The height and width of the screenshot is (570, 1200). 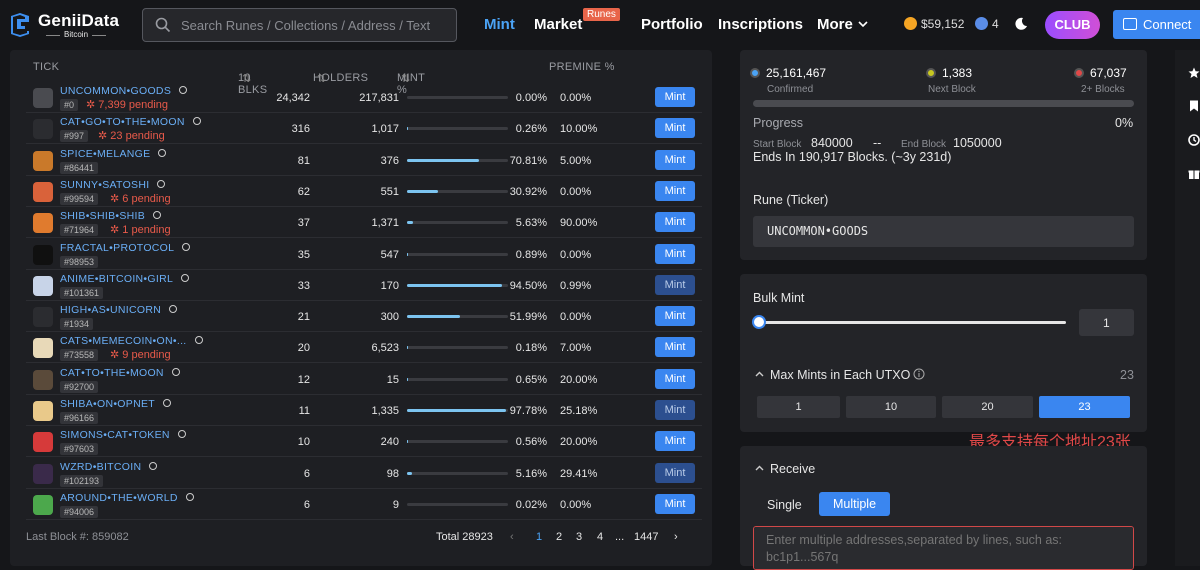 I want to click on gas-fee: 4, so click(x=987, y=24).